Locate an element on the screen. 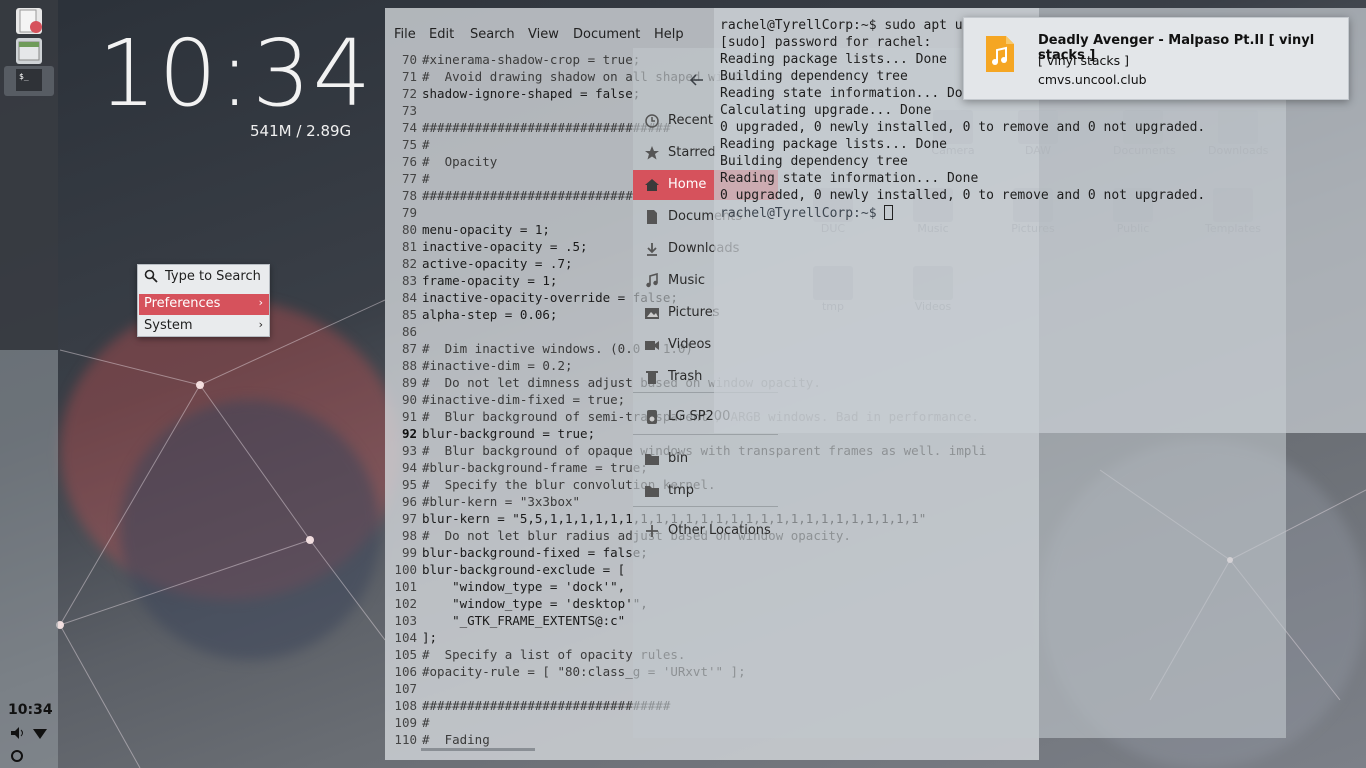 This screenshot has width=1366, height=768. line-number: 90 is located at coordinates (409, 399).